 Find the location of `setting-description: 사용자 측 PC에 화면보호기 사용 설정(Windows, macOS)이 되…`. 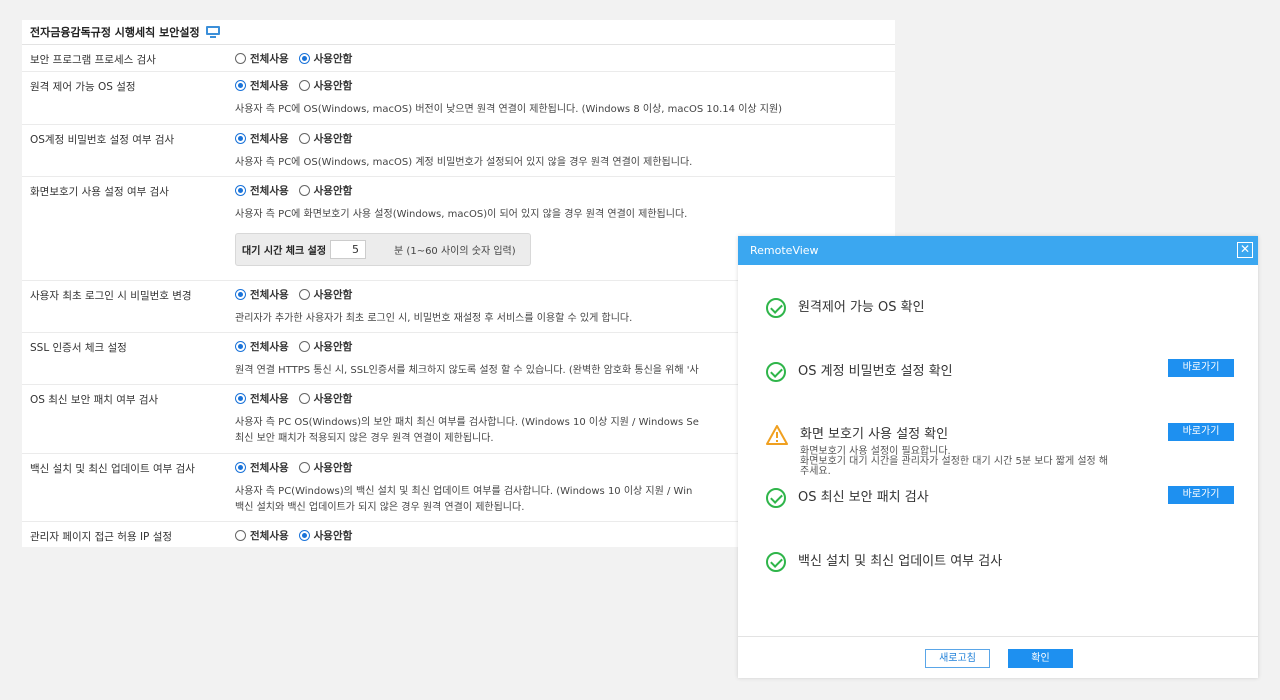

setting-description: 사용자 측 PC에 화면보호기 사용 설정(Windows, macOS)이 되… is located at coordinates (461, 214).